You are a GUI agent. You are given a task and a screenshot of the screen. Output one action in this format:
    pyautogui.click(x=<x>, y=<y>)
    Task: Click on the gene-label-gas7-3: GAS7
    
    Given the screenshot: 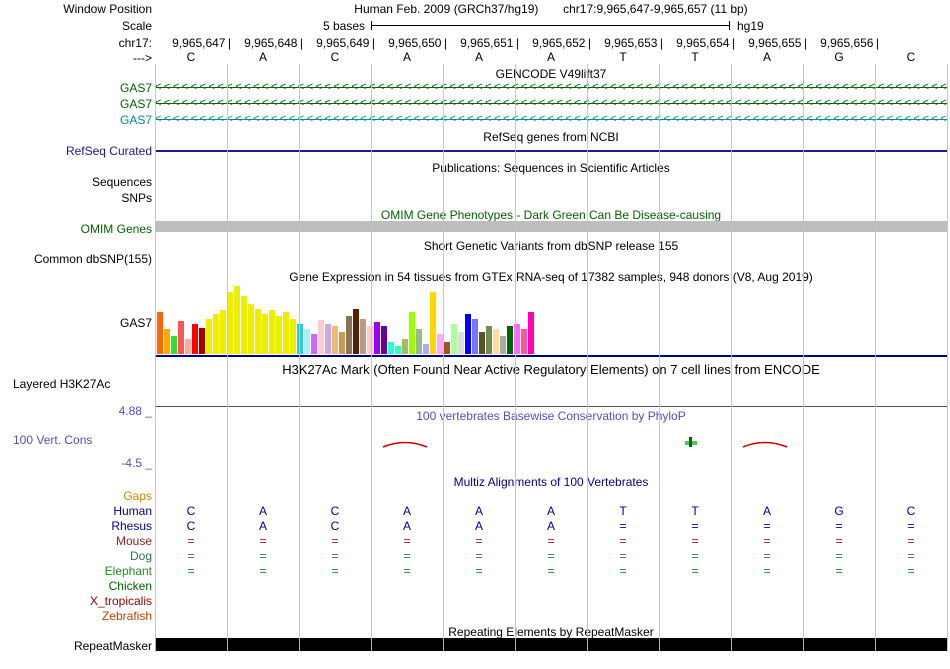 What is the action you would take?
    pyautogui.click(x=136, y=120)
    